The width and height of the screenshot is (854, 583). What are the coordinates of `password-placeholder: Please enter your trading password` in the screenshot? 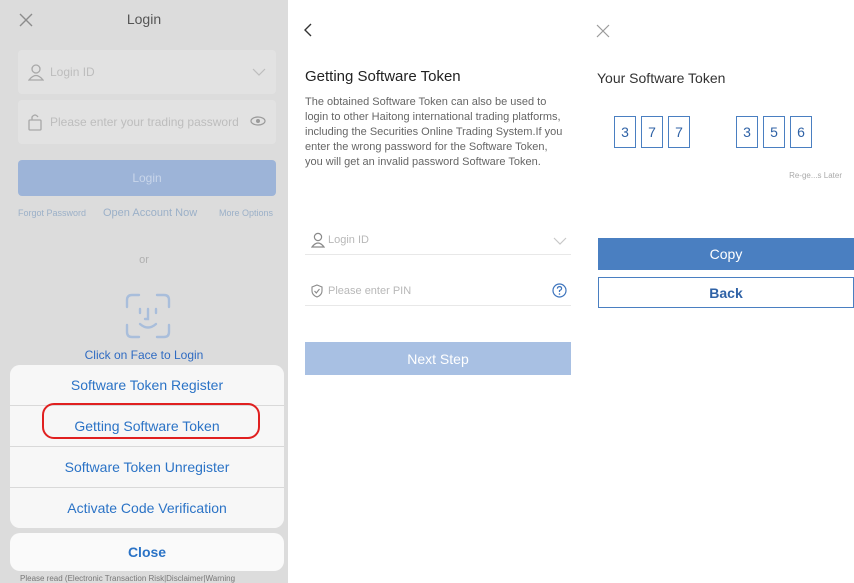 It's located at (144, 122).